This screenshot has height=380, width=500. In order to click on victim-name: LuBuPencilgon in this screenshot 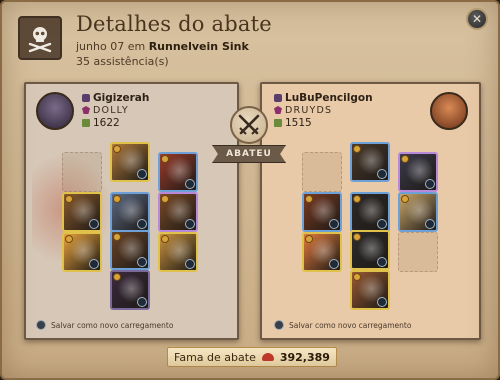, I will do `click(323, 98)`.